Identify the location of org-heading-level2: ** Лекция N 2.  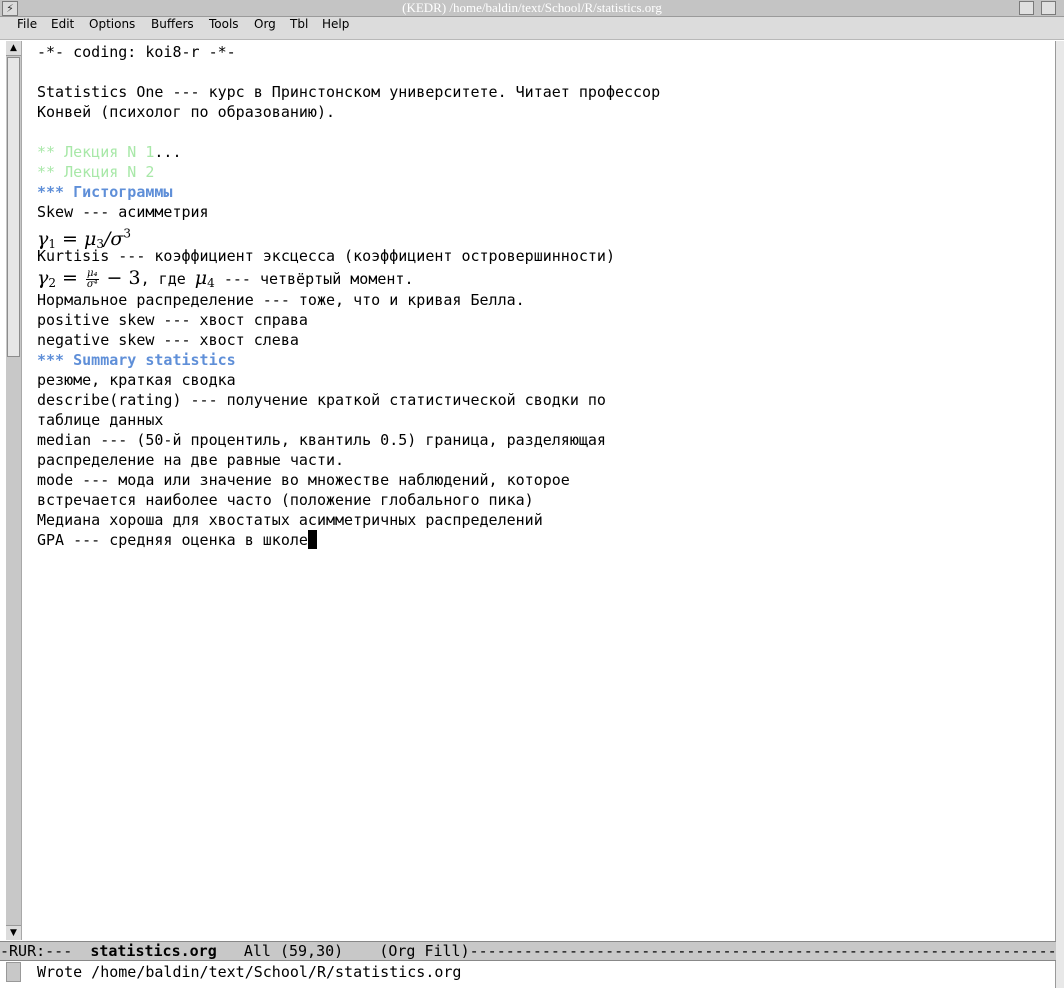
(95, 172).